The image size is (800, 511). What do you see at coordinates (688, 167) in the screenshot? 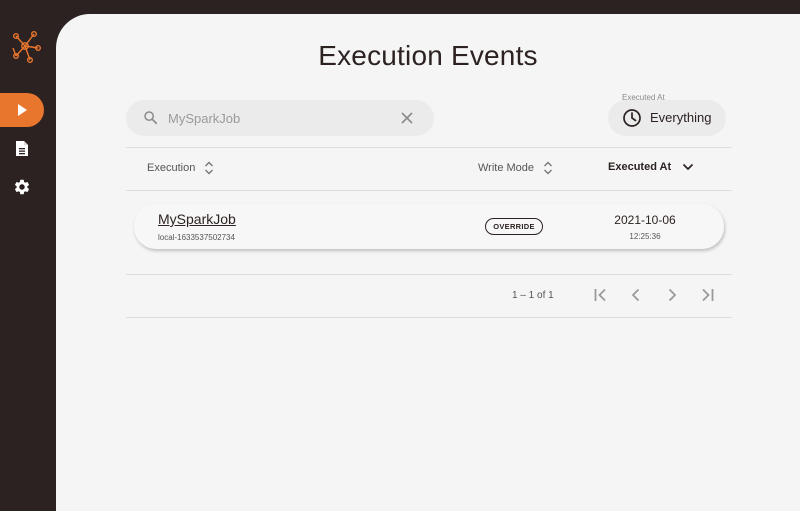
I see `sort-desc-icon` at bounding box center [688, 167].